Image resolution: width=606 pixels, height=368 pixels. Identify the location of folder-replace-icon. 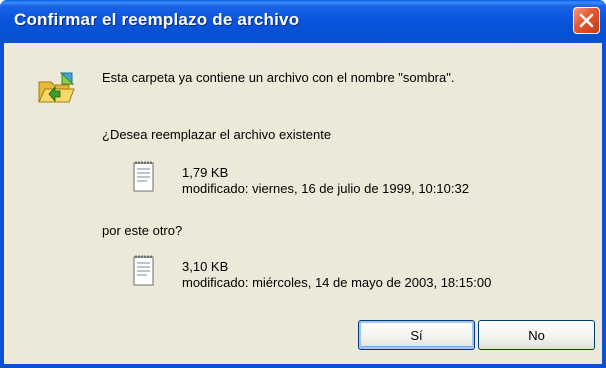
(56, 87).